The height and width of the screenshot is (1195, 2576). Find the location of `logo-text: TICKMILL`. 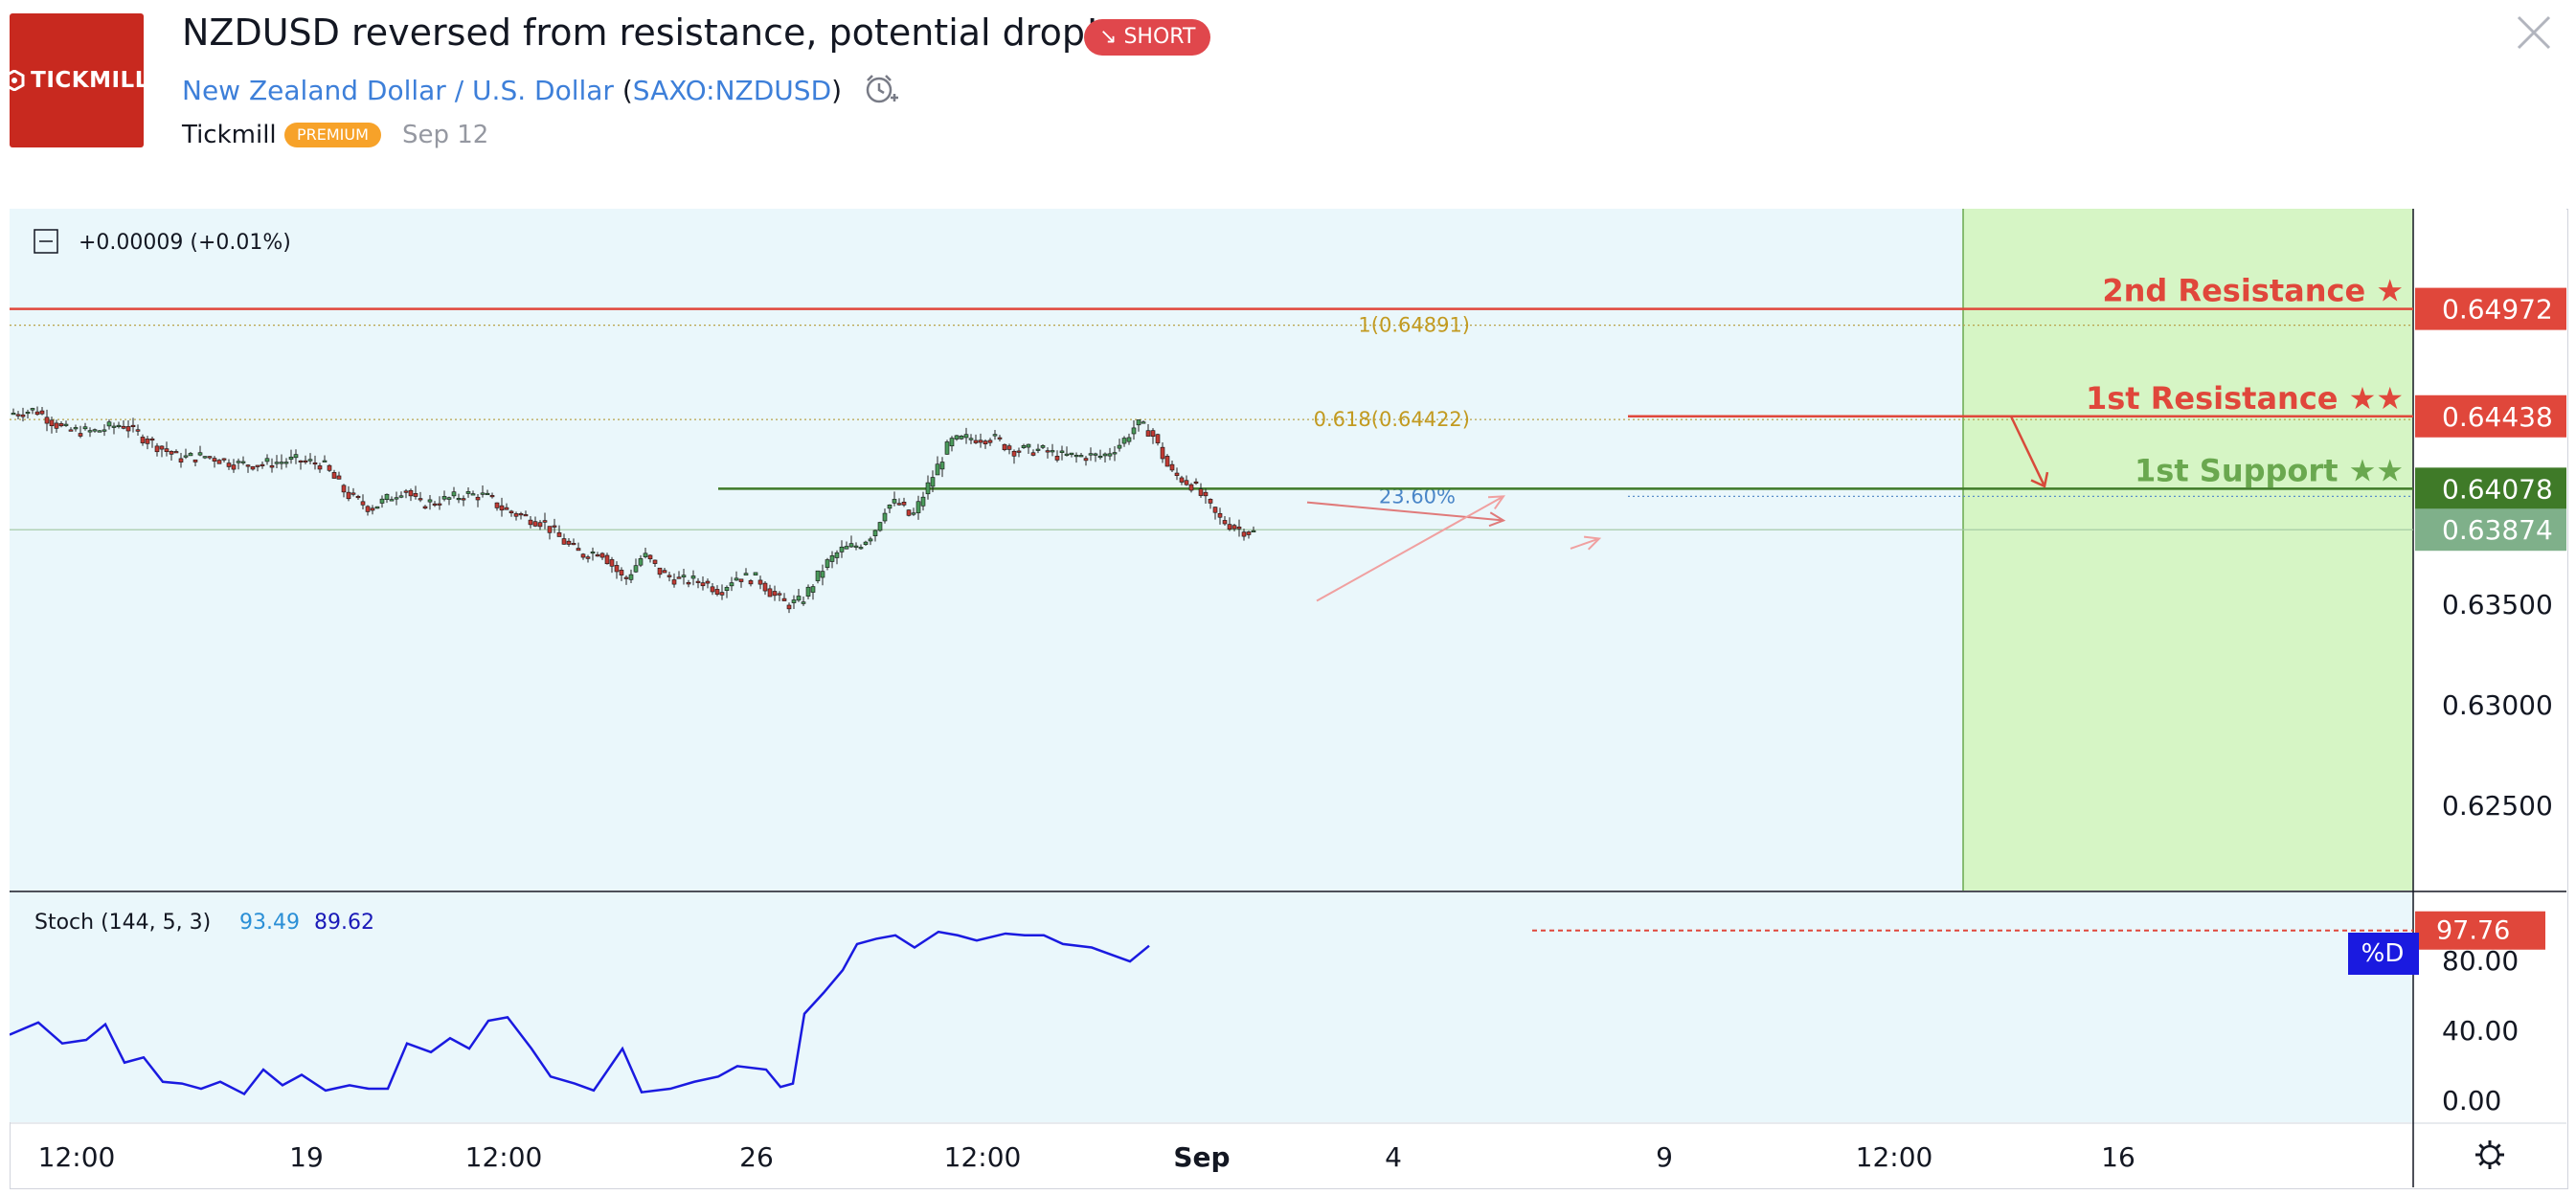

logo-text: TICKMILL is located at coordinates (90, 80).